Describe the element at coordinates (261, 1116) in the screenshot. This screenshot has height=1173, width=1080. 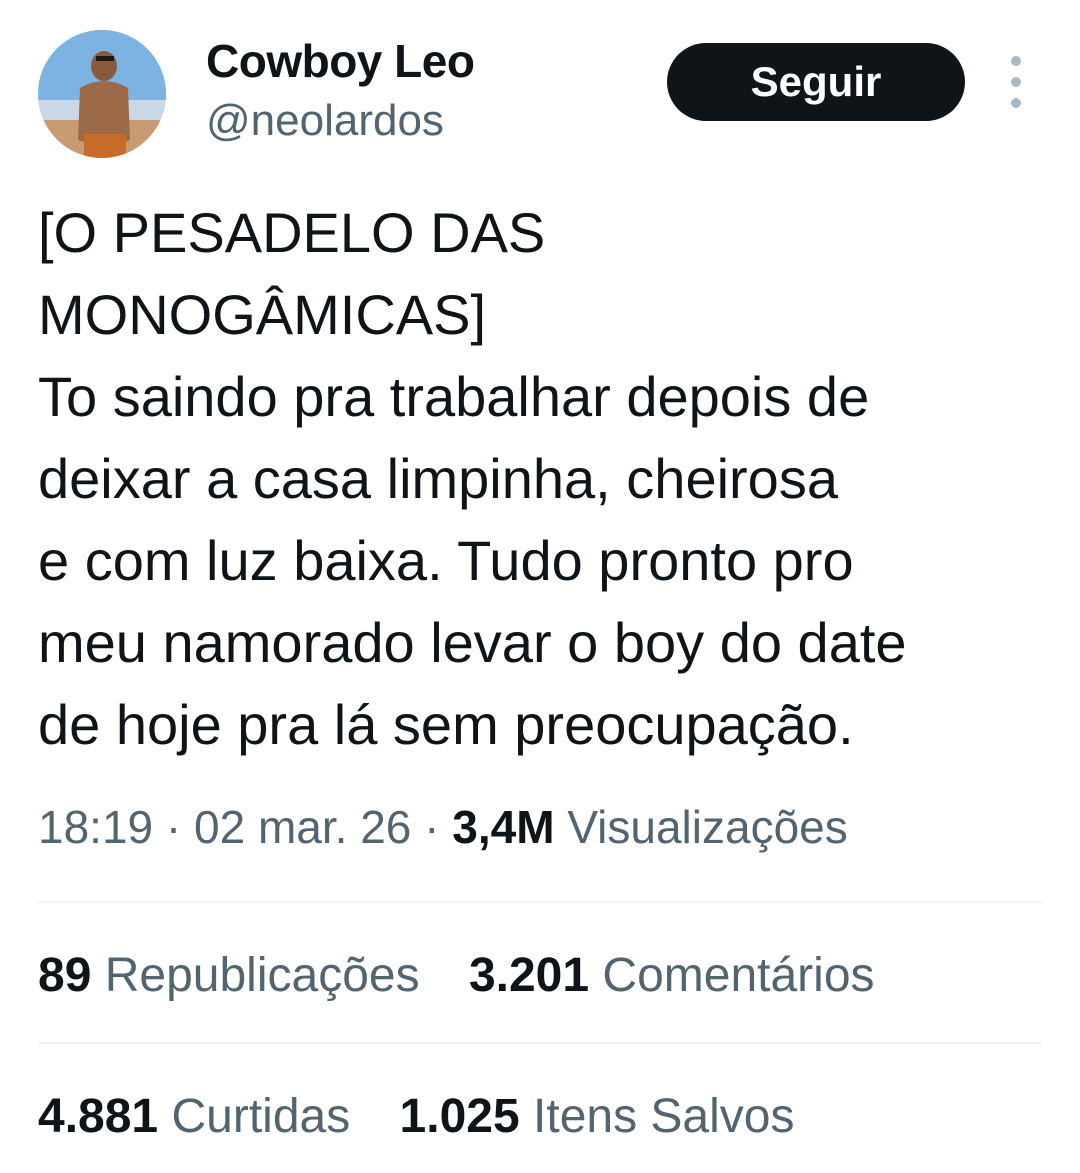
I see `likes-label: Curtidas` at that location.